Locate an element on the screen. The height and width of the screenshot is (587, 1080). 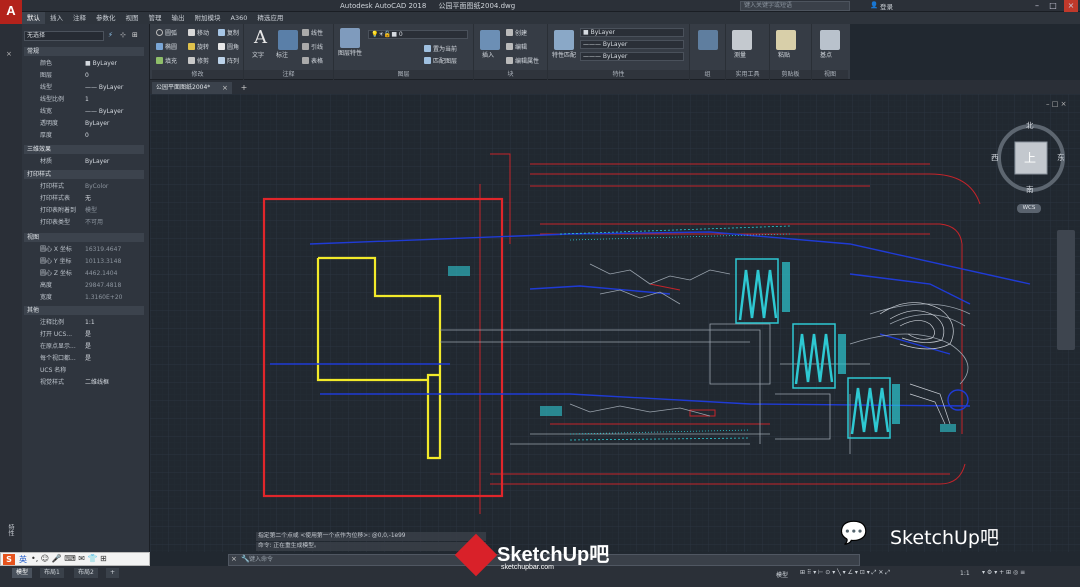
prop-row-annotation-scale: 注释比例 1:1 is located at coordinates (84, 323).